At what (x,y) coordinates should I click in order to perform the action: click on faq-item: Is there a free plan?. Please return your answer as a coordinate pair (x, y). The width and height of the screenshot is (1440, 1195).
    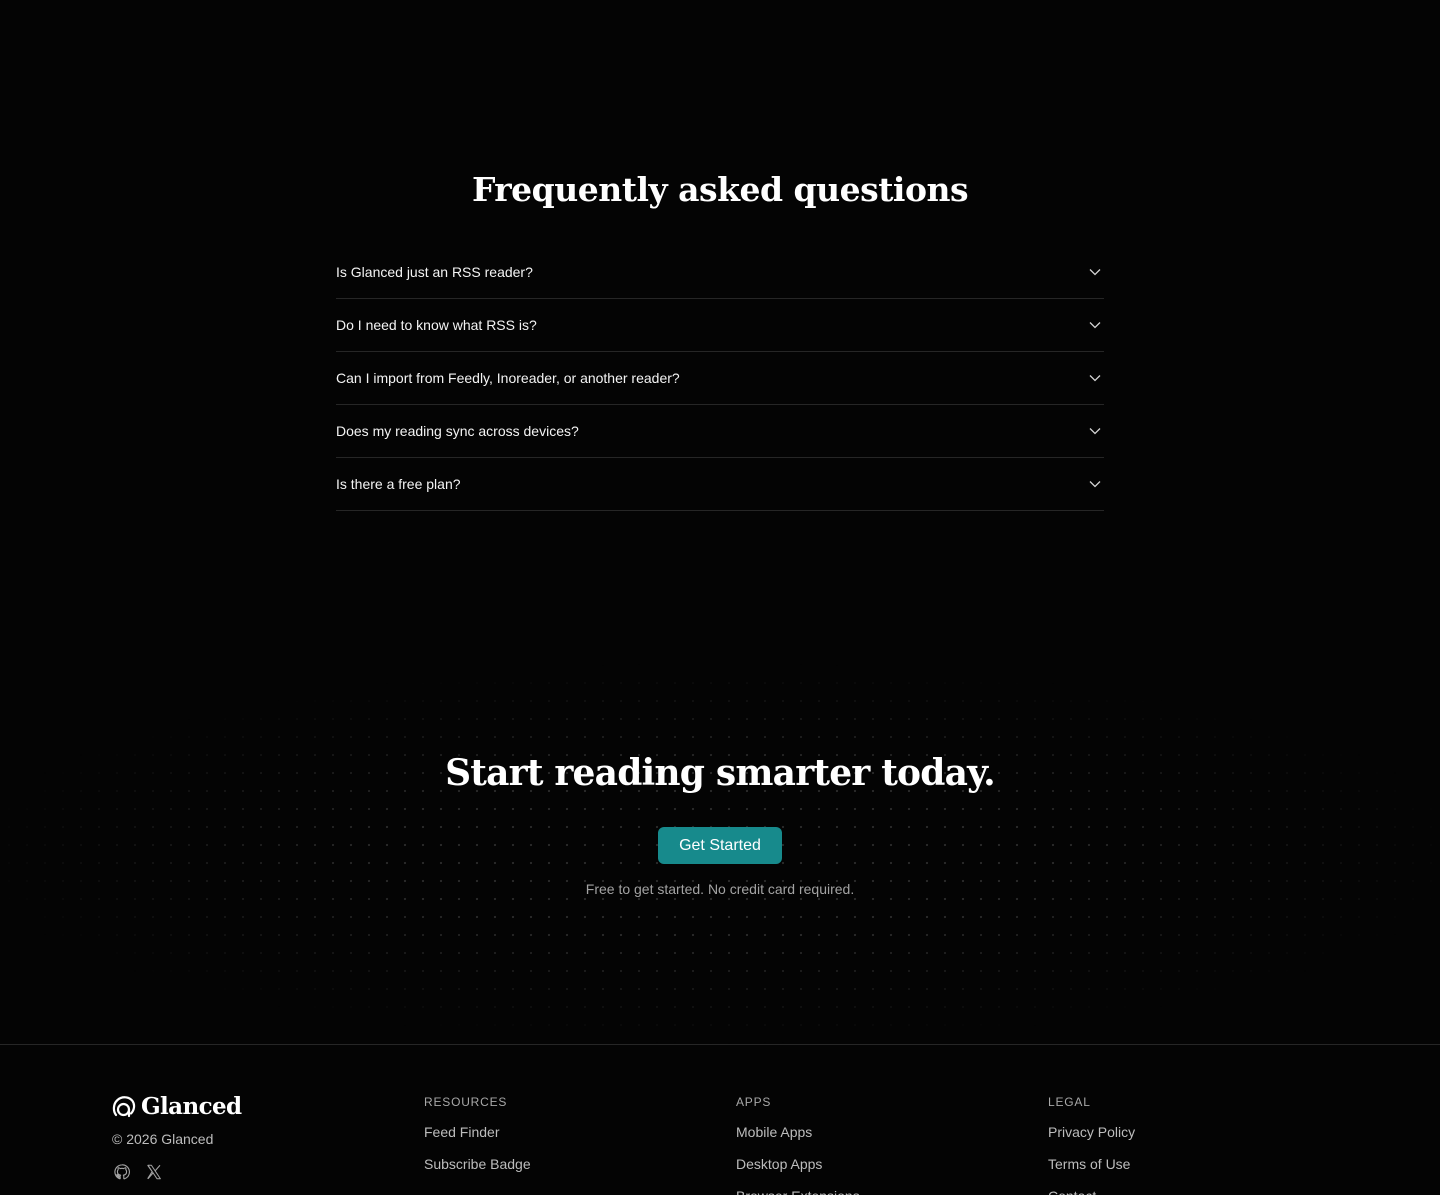
    Looking at the image, I should click on (720, 484).